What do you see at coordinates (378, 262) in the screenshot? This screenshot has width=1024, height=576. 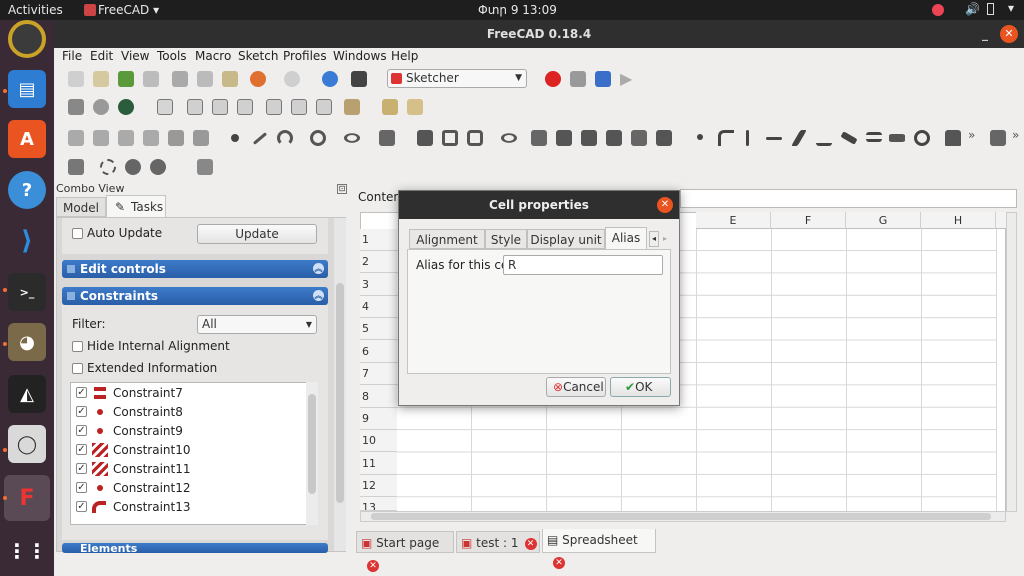 I see `row-header: 2` at bounding box center [378, 262].